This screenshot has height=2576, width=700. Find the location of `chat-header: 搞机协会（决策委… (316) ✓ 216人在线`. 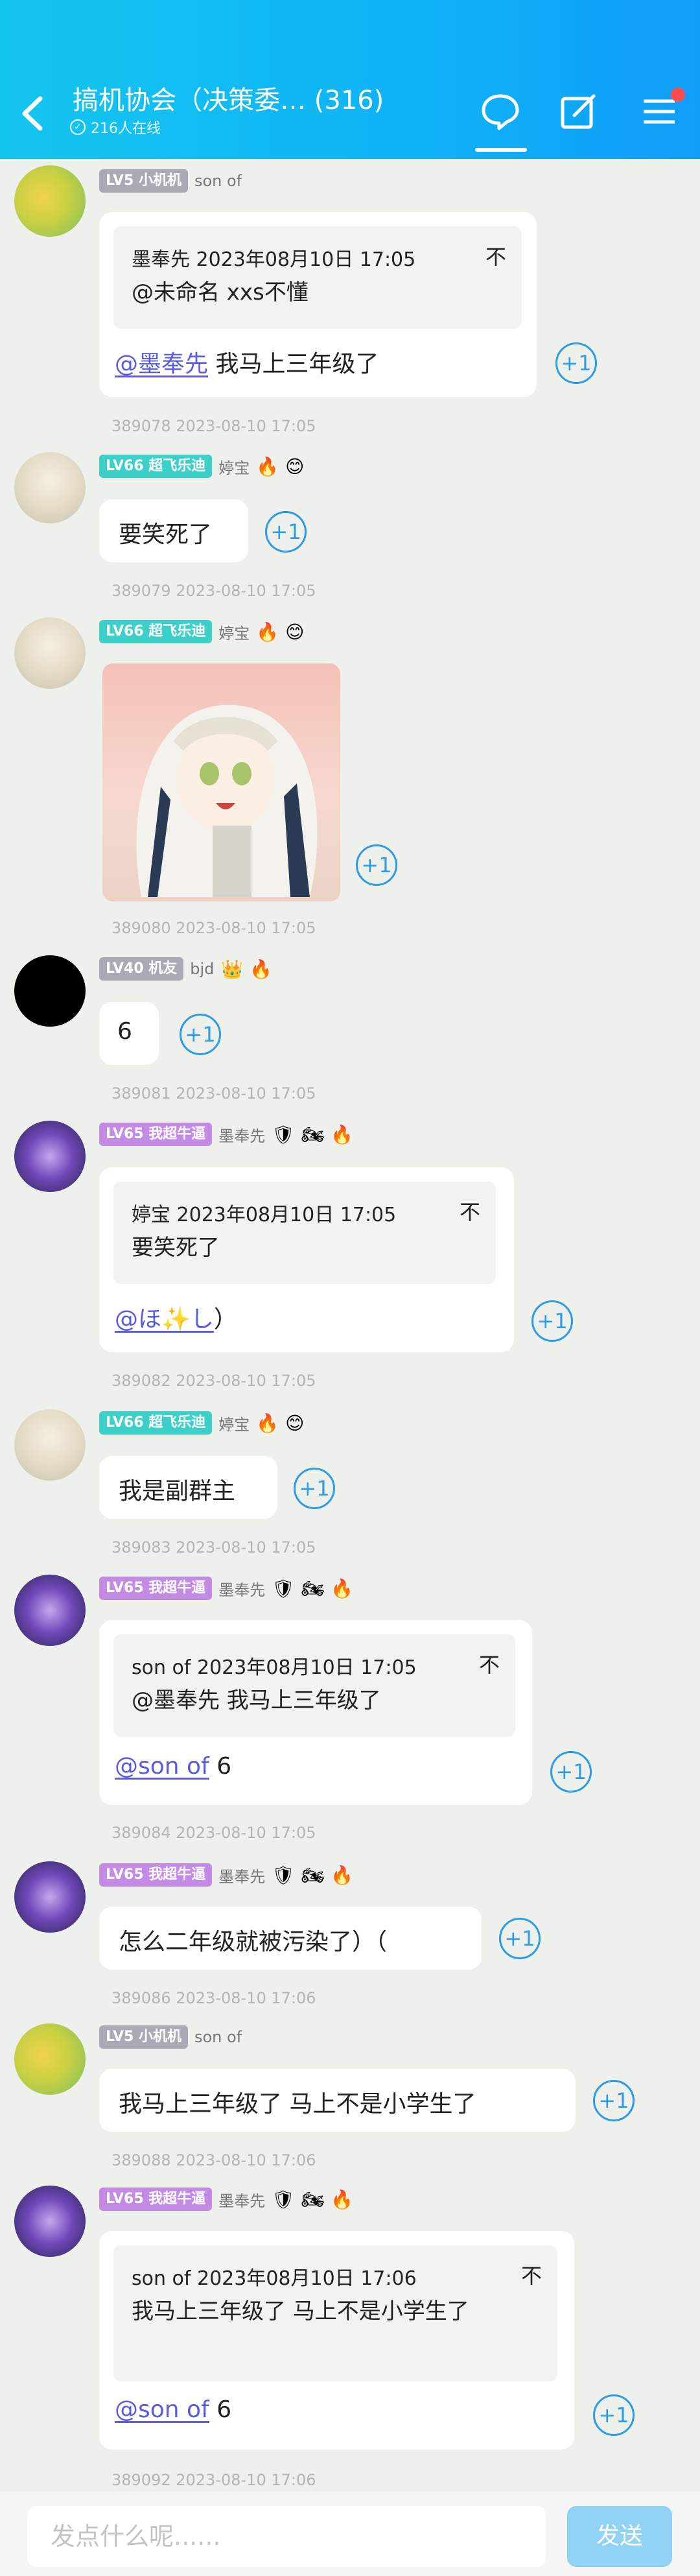

chat-header: 搞机协会（决策委… (316) ✓ 216人在线 is located at coordinates (350, 79).